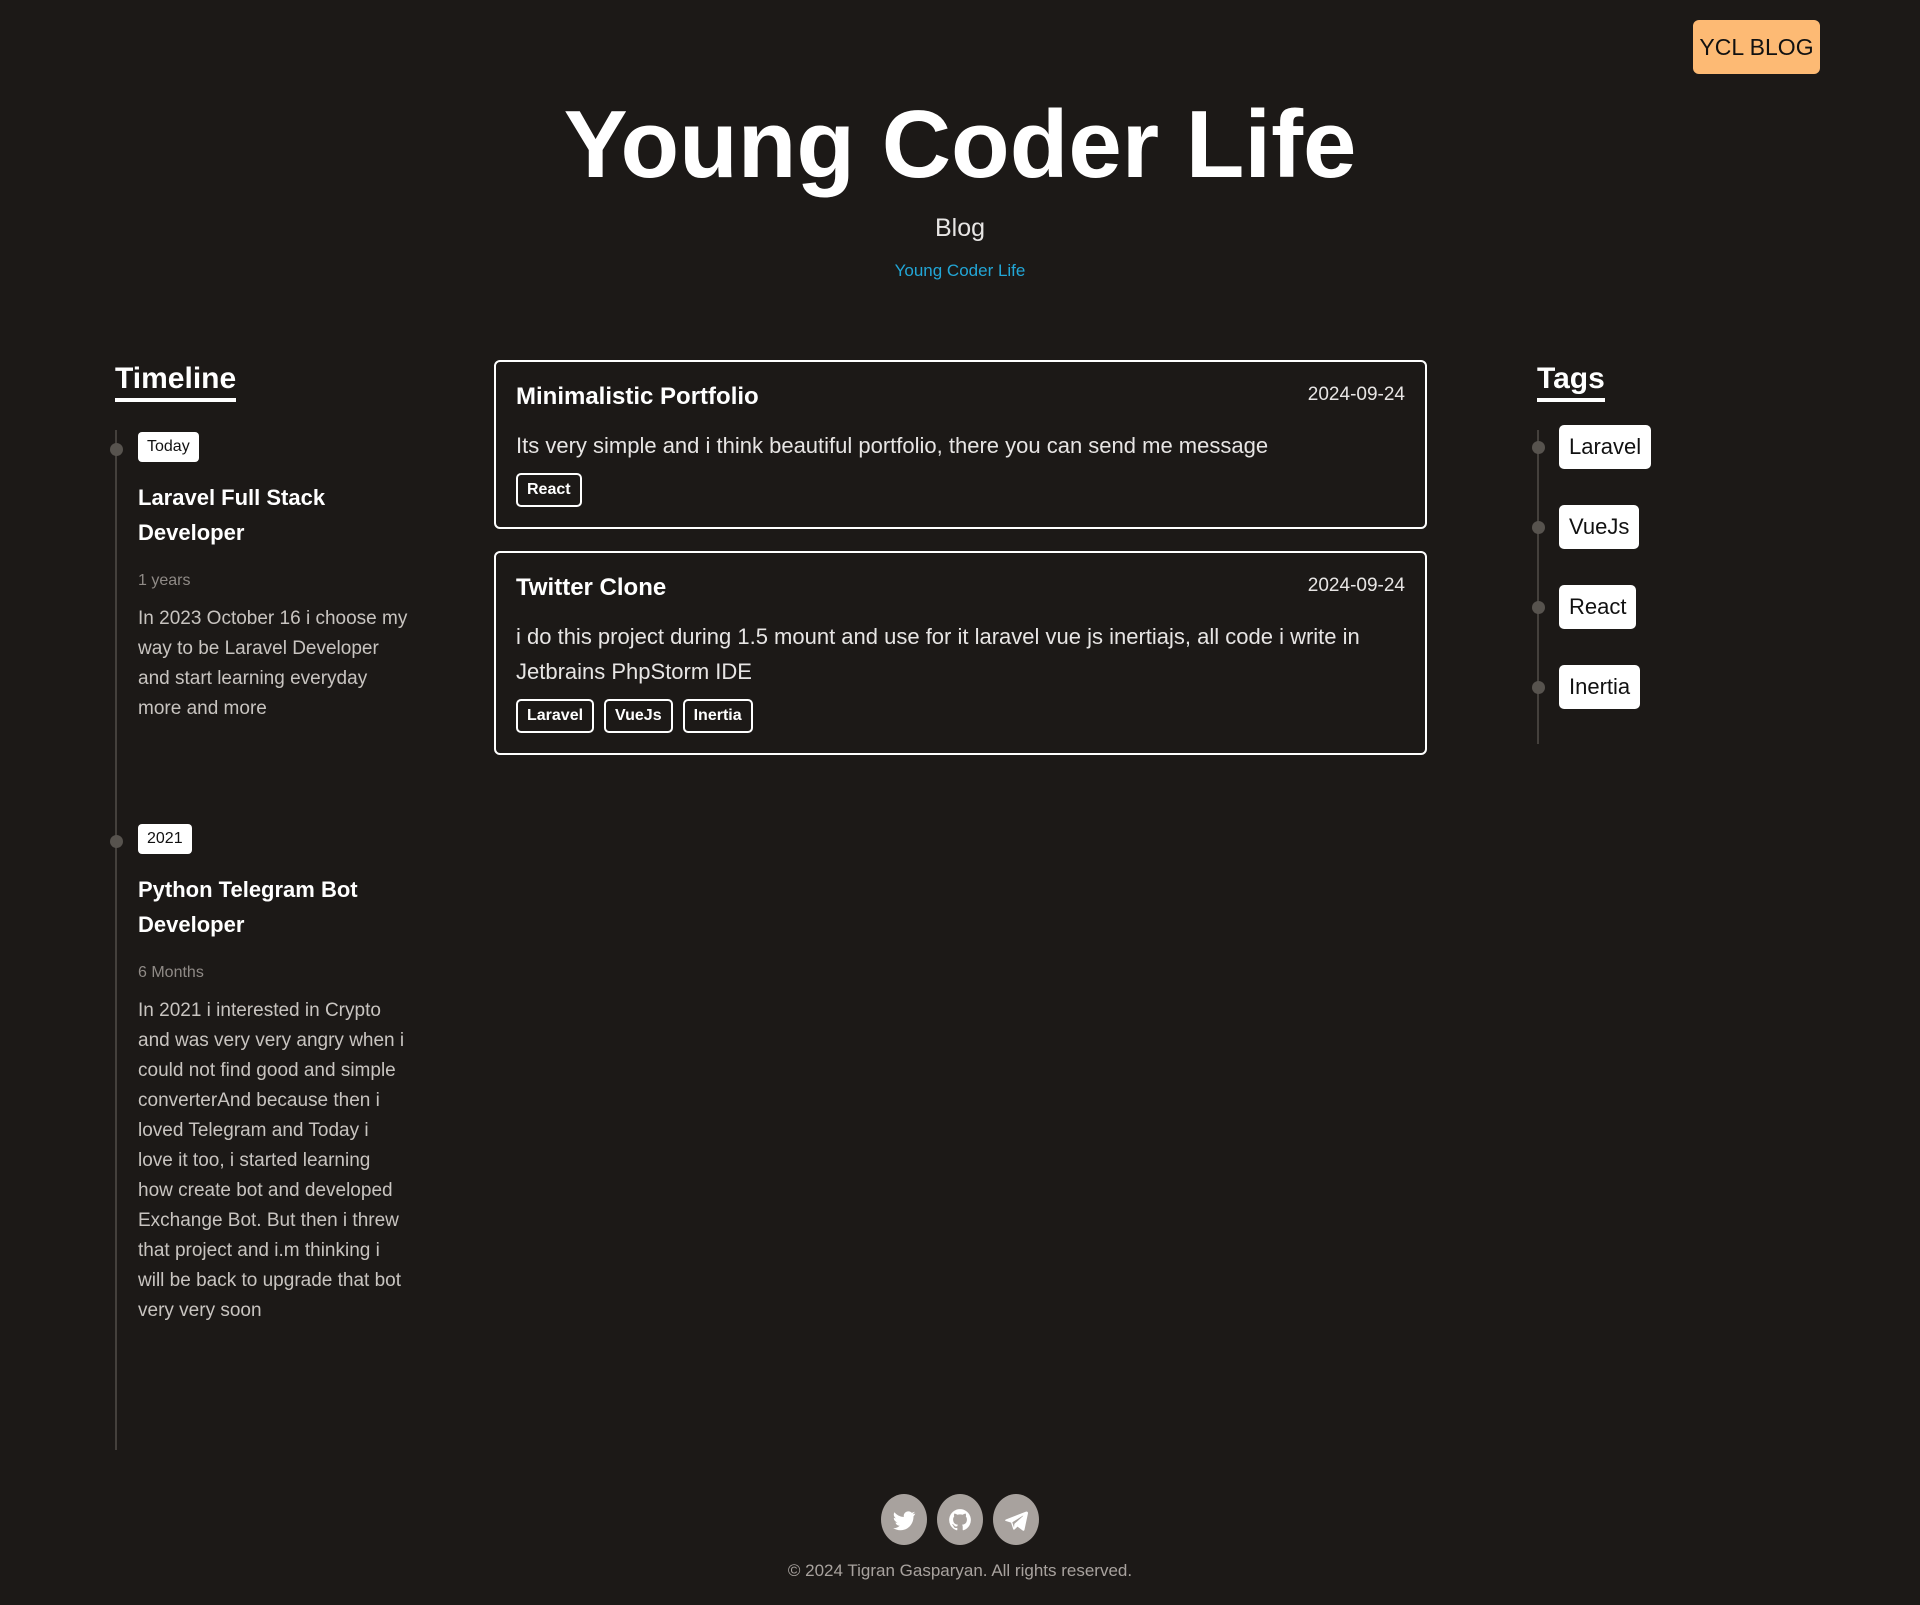  I want to click on site-header: Young Coder Life Blog Young Coder Life, so click(960, 185).